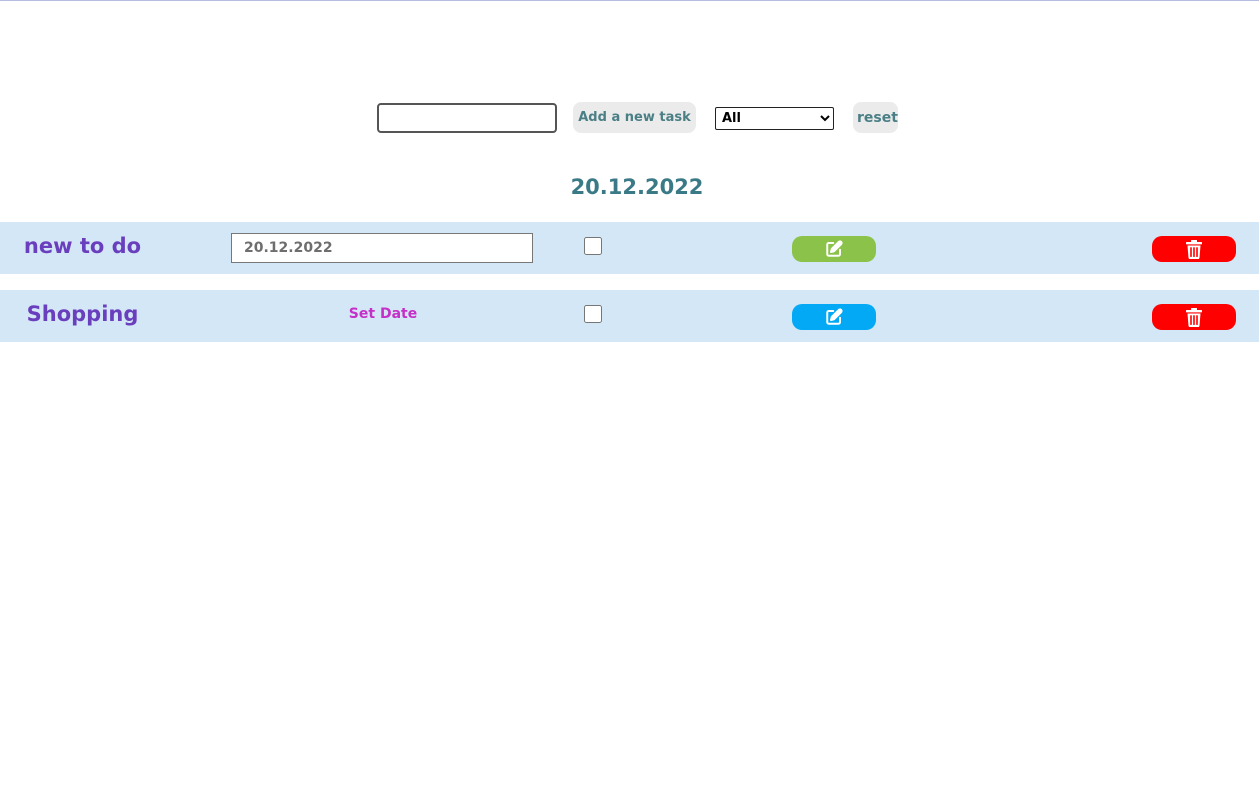  I want to click on task-controls: Add a new task All reset, so click(629, 118).